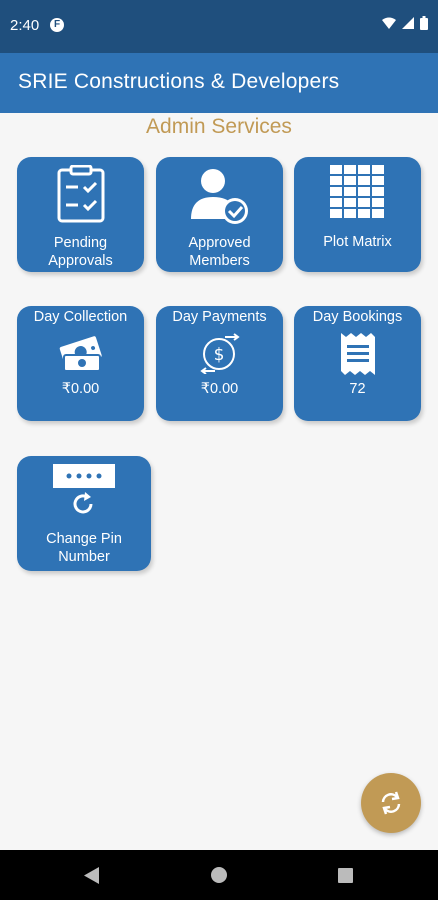  I want to click on day-collection-value: ₹0.00, so click(80, 389).